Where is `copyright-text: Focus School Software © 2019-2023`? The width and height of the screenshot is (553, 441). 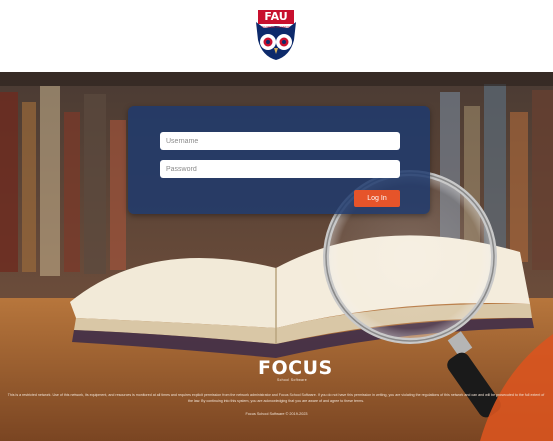
copyright-text: Focus School Software © 2019-2023 is located at coordinates (276, 414).